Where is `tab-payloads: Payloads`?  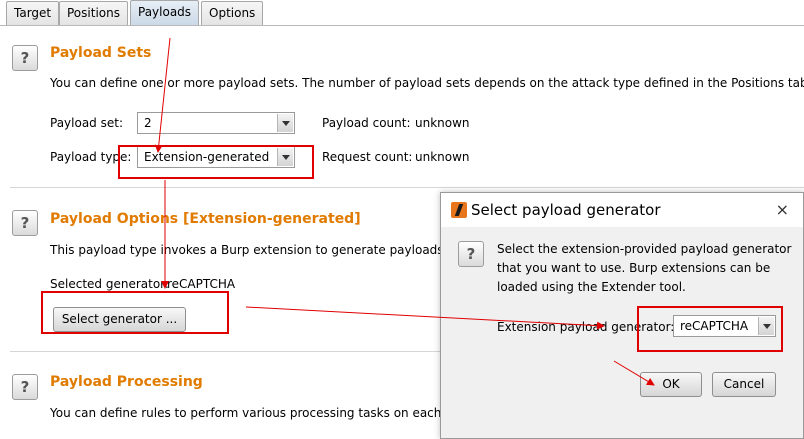 tab-payloads: Payloads is located at coordinates (165, 13).